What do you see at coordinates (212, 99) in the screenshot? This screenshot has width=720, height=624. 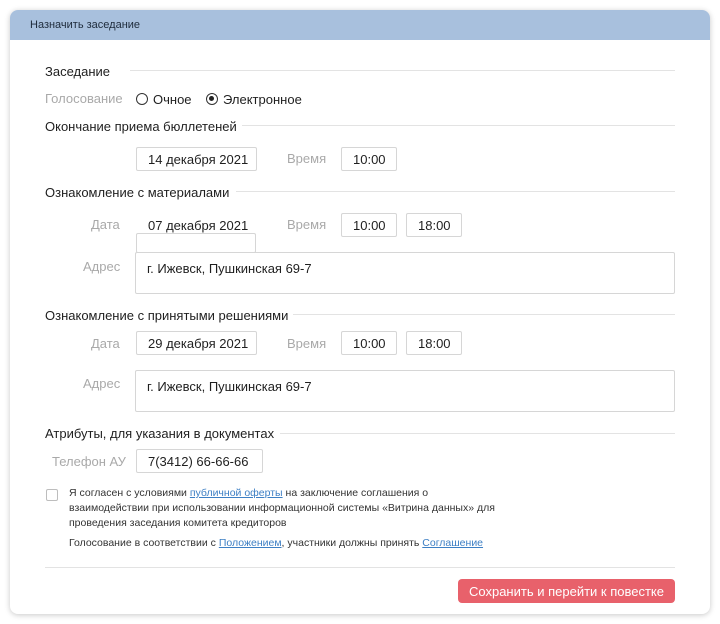 I see `radio-electronic` at bounding box center [212, 99].